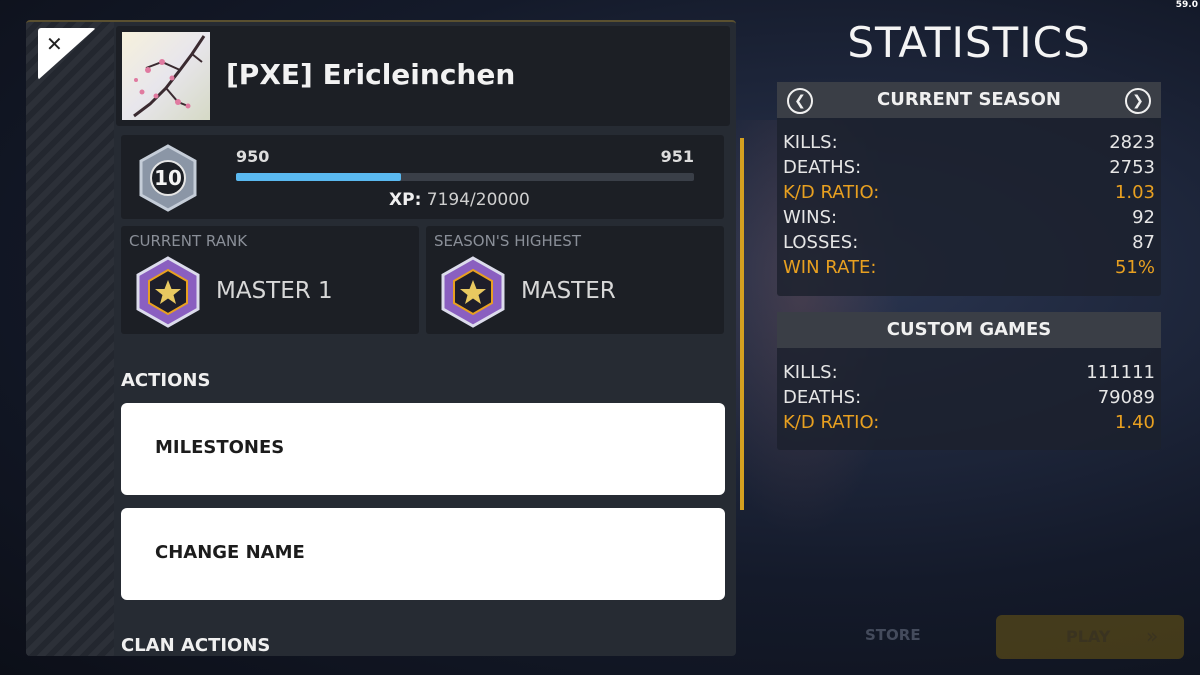 This screenshot has height=675, width=1200. Describe the element at coordinates (830, 267) in the screenshot. I see `stat-label: WIN RATE:` at that location.